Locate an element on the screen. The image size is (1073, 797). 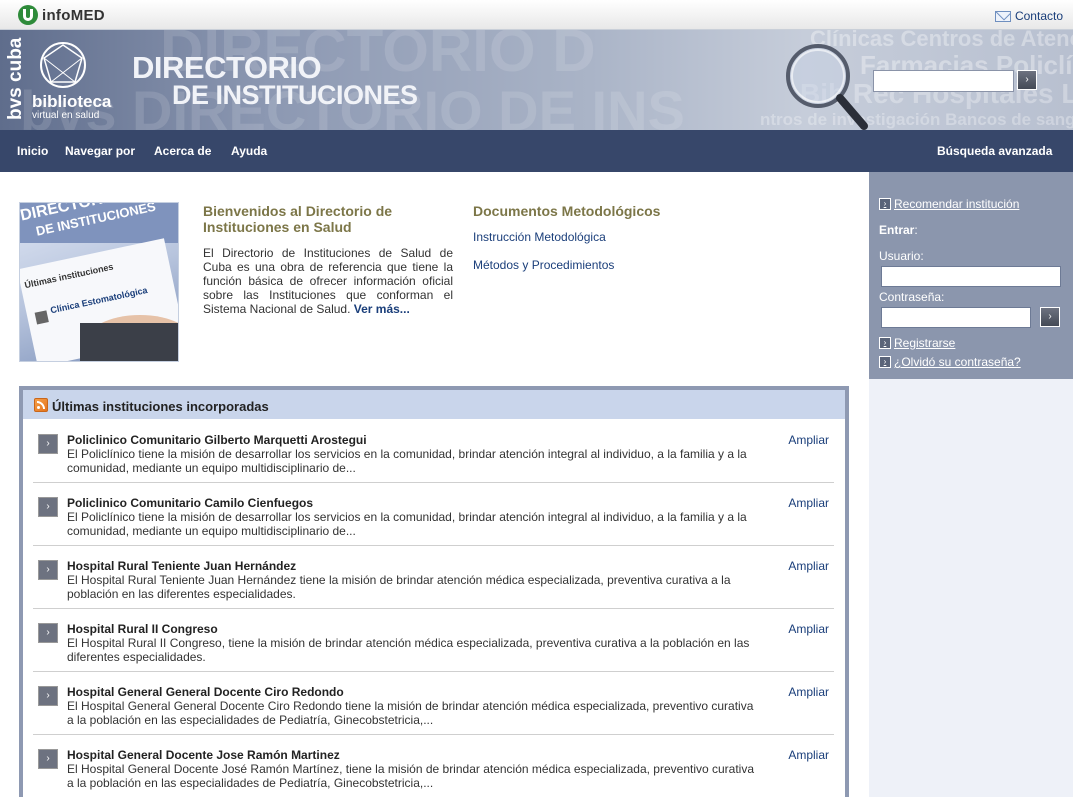
login-submit-button: › is located at coordinates (1050, 317).